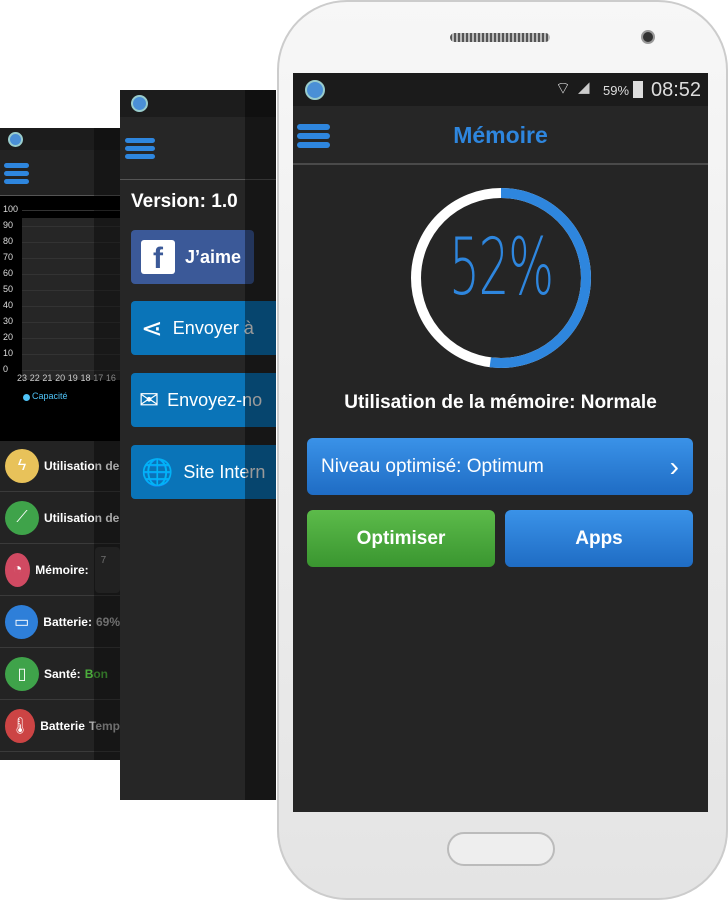  Describe the element at coordinates (8, 337) in the screenshot. I see `y-tick-label: 20` at that location.